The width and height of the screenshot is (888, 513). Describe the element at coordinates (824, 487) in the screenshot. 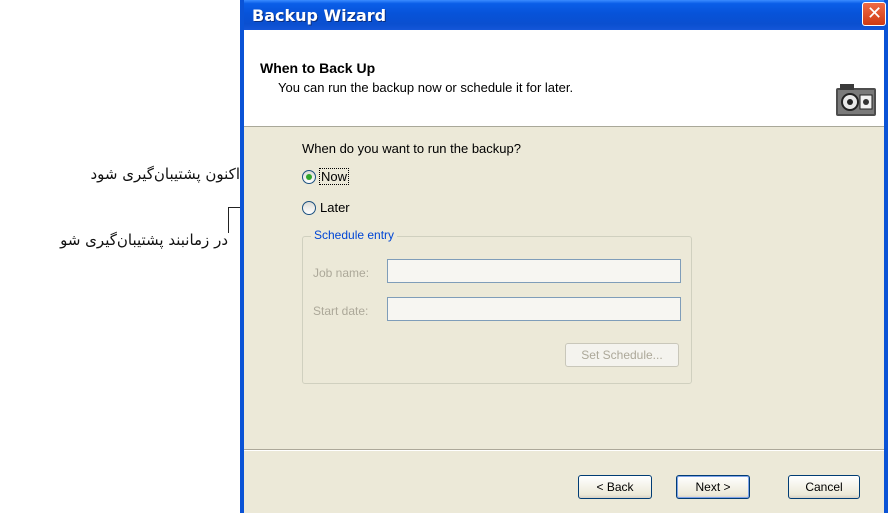

I see `cancel-button: Cancel` at that location.